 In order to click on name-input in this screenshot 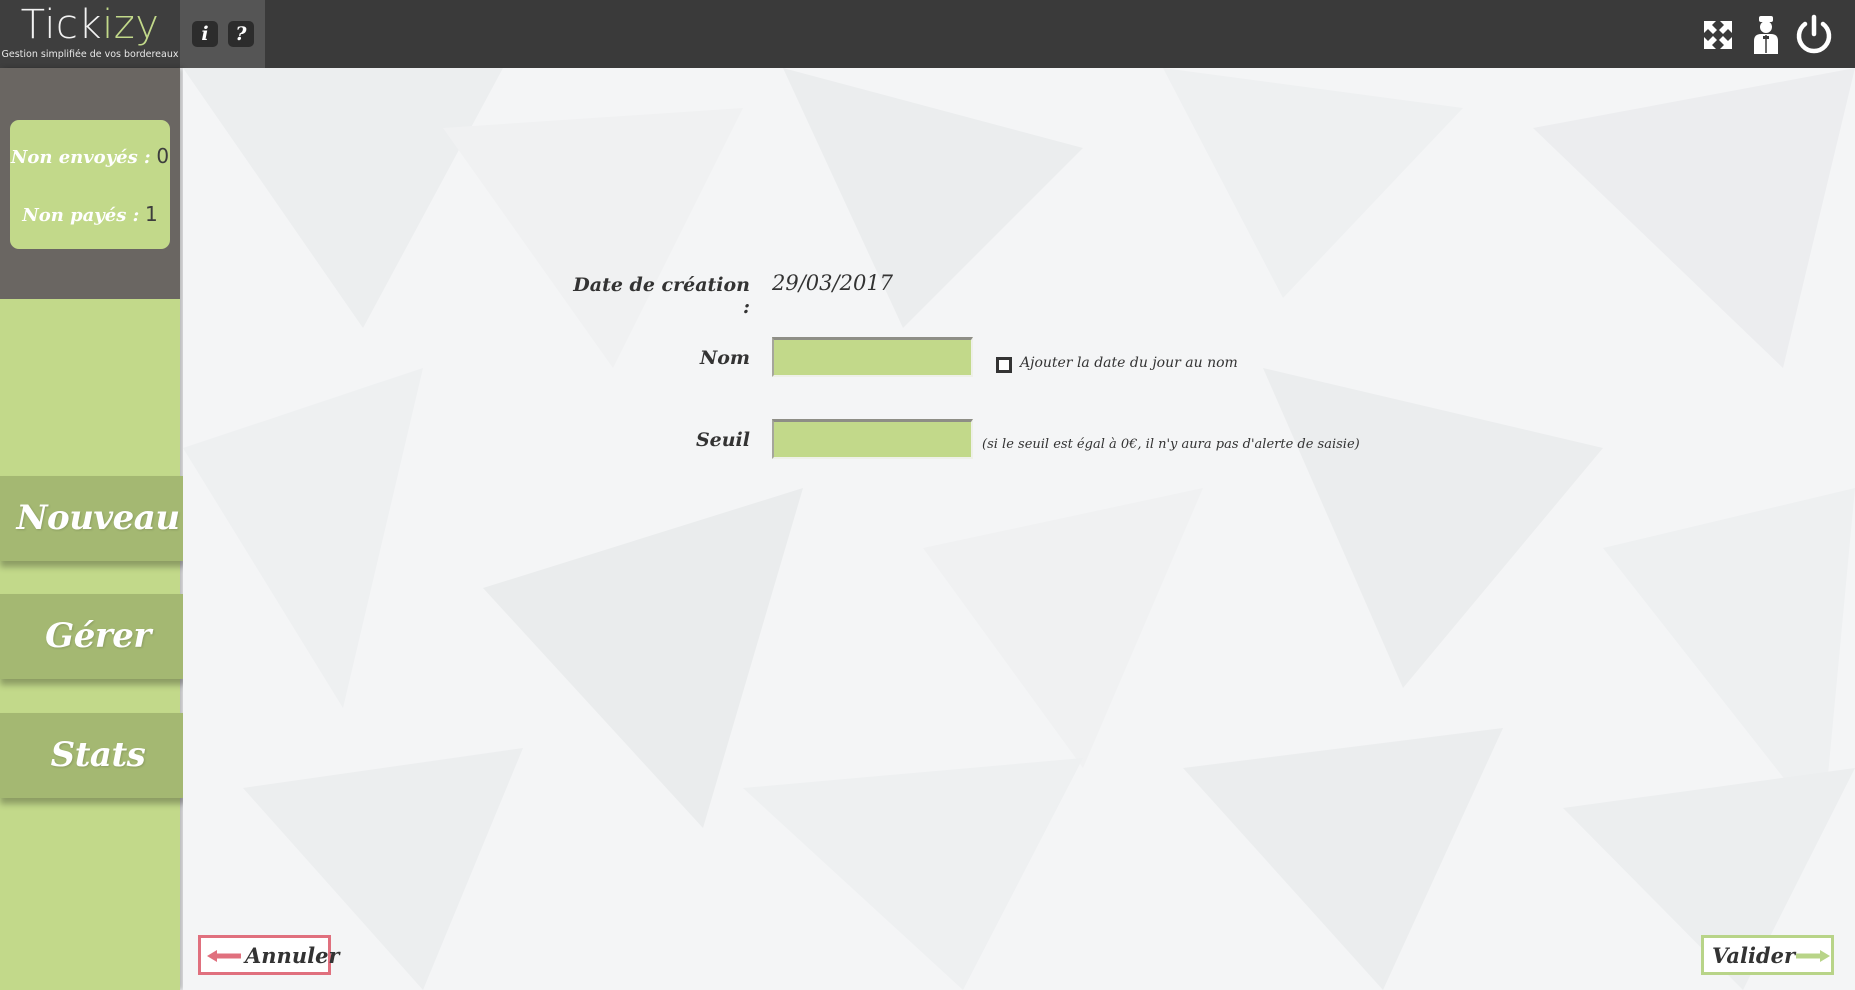, I will do `click(872, 357)`.